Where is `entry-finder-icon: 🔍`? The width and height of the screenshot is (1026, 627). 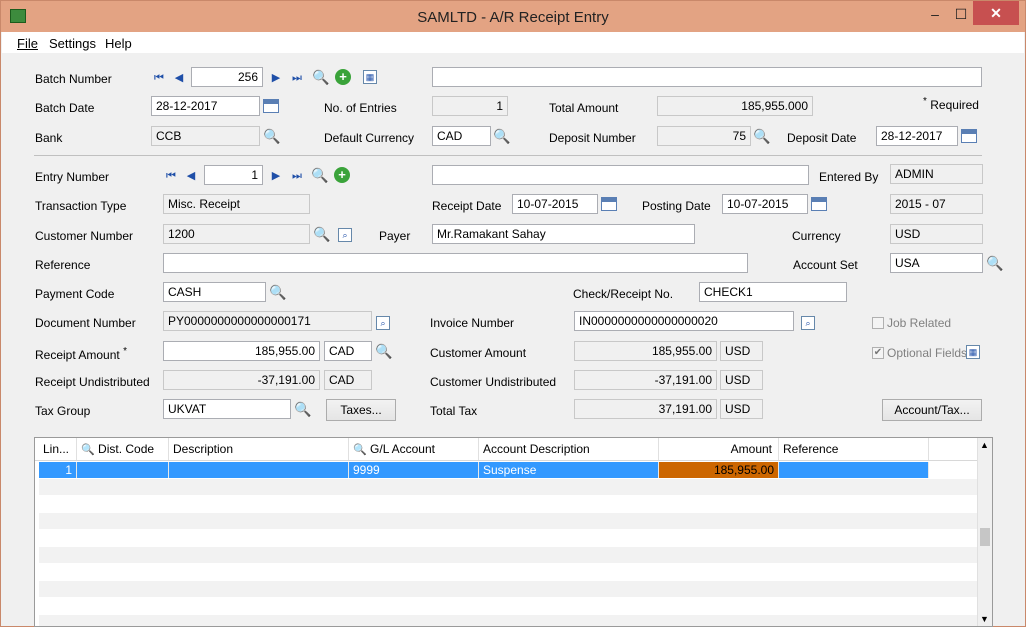 entry-finder-icon: 🔍 is located at coordinates (319, 175).